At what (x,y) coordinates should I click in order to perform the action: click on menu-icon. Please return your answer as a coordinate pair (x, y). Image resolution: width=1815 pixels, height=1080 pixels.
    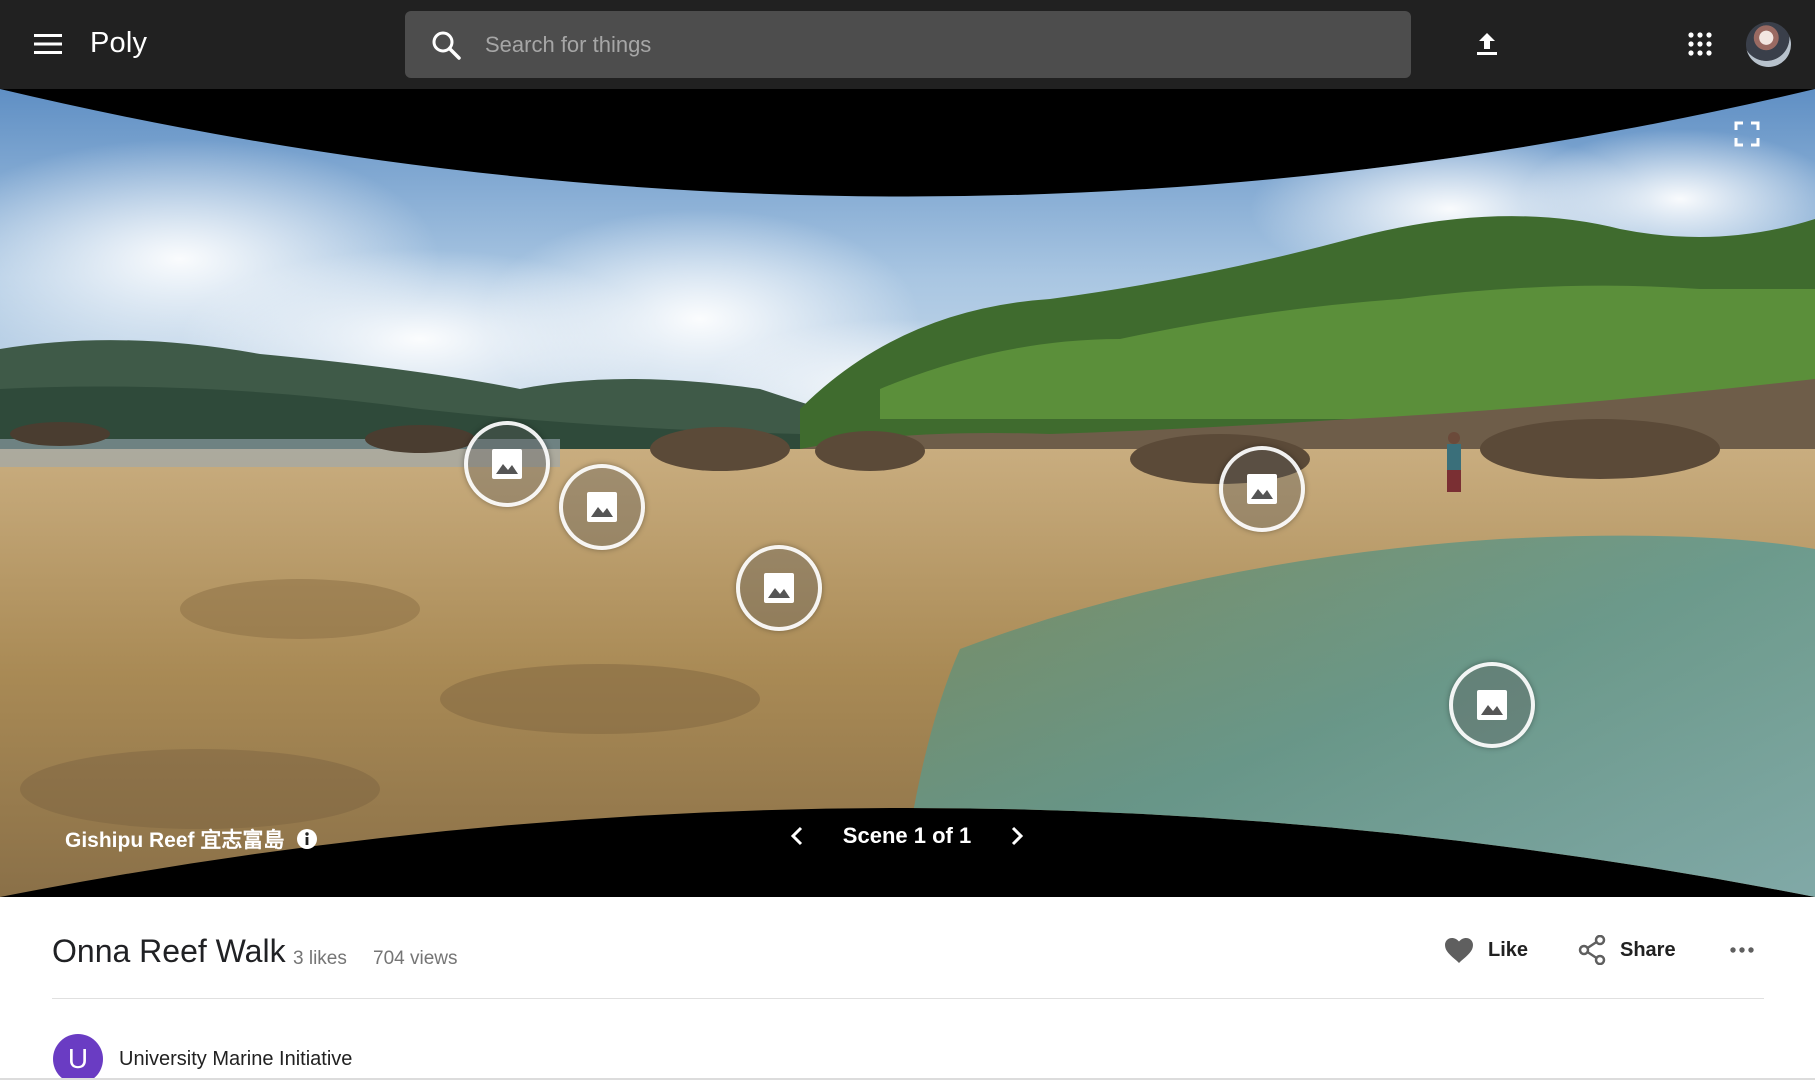
    Looking at the image, I should click on (48, 44).